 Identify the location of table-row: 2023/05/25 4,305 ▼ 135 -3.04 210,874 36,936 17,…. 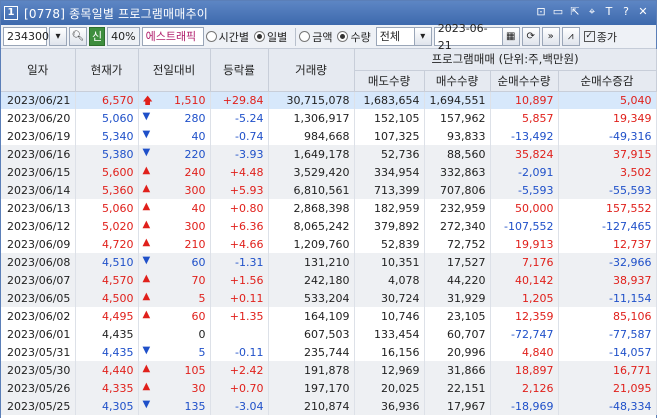
(329, 406).